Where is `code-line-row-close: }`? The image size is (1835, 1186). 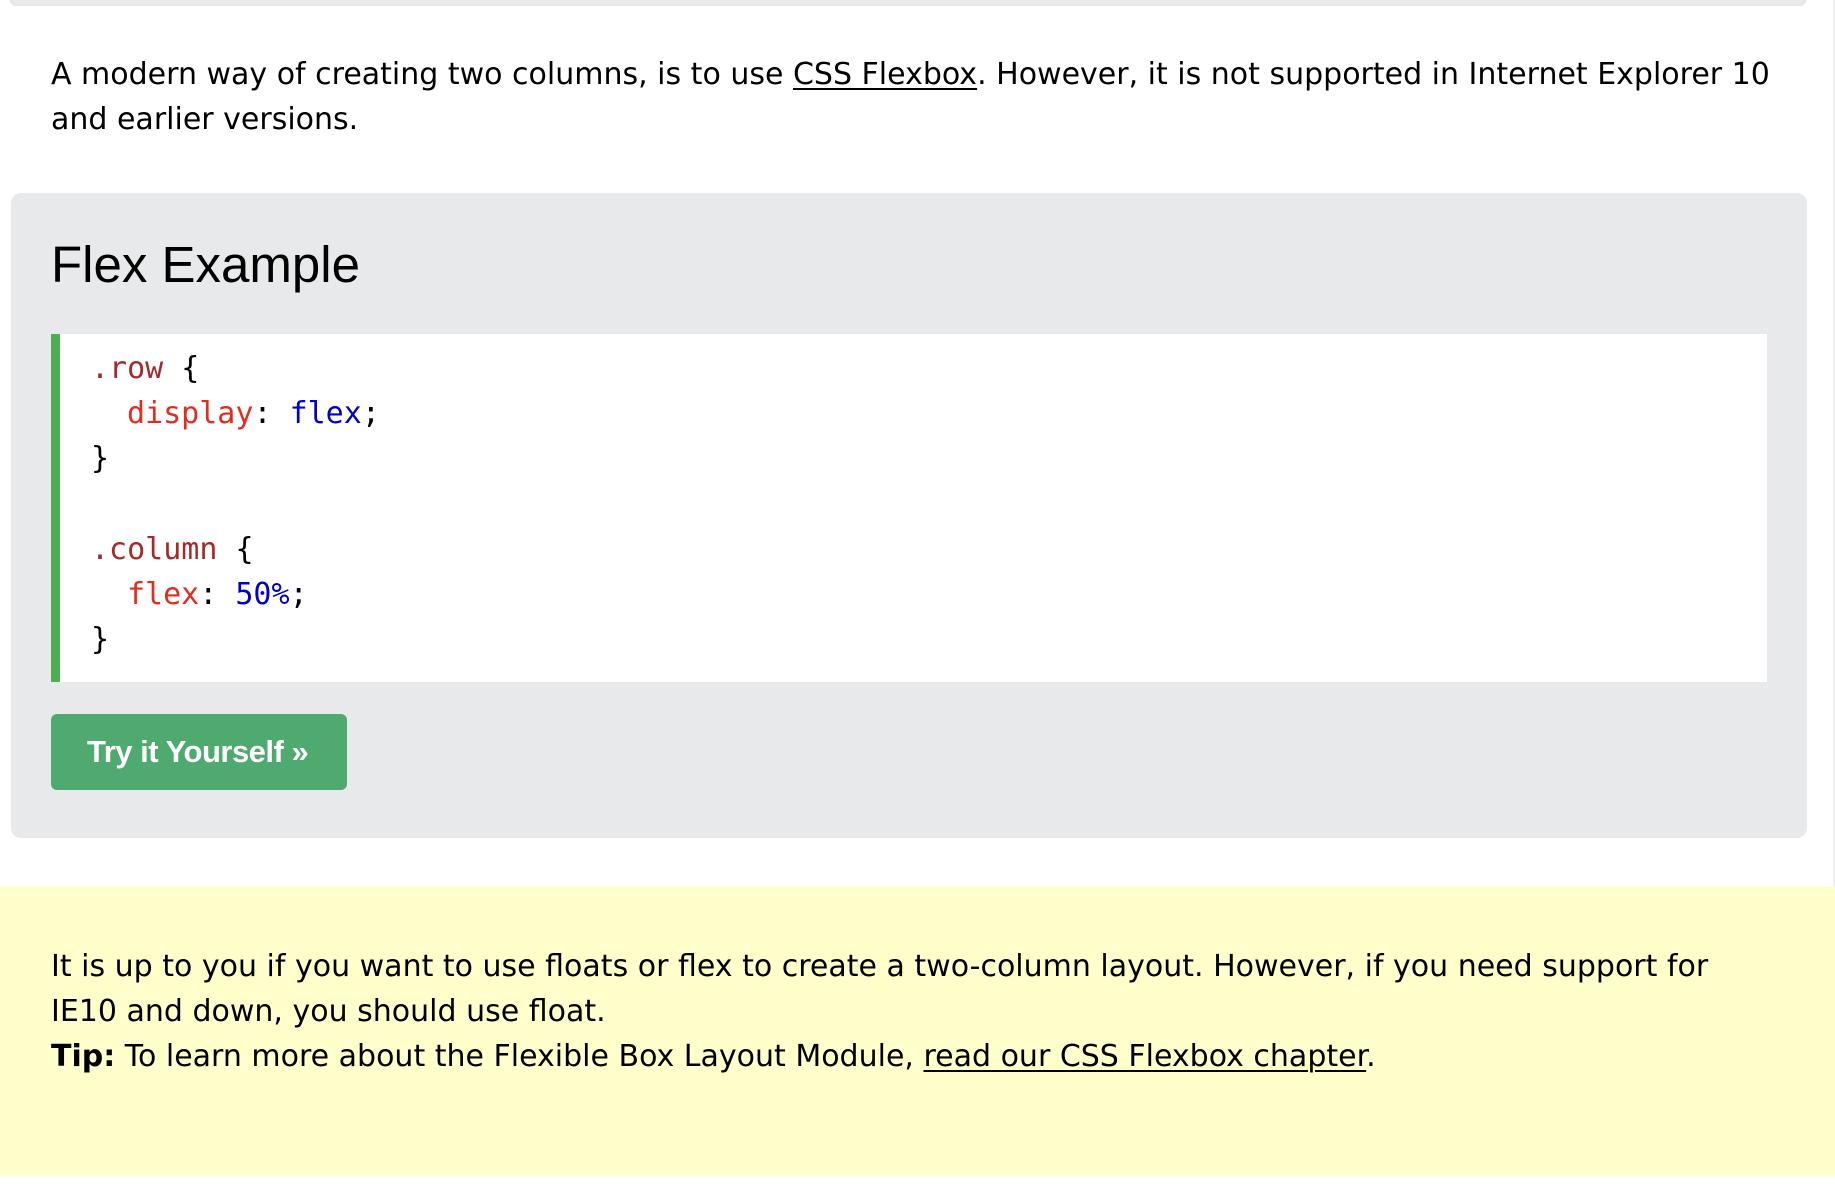
code-line-row-close: } is located at coordinates (100, 458).